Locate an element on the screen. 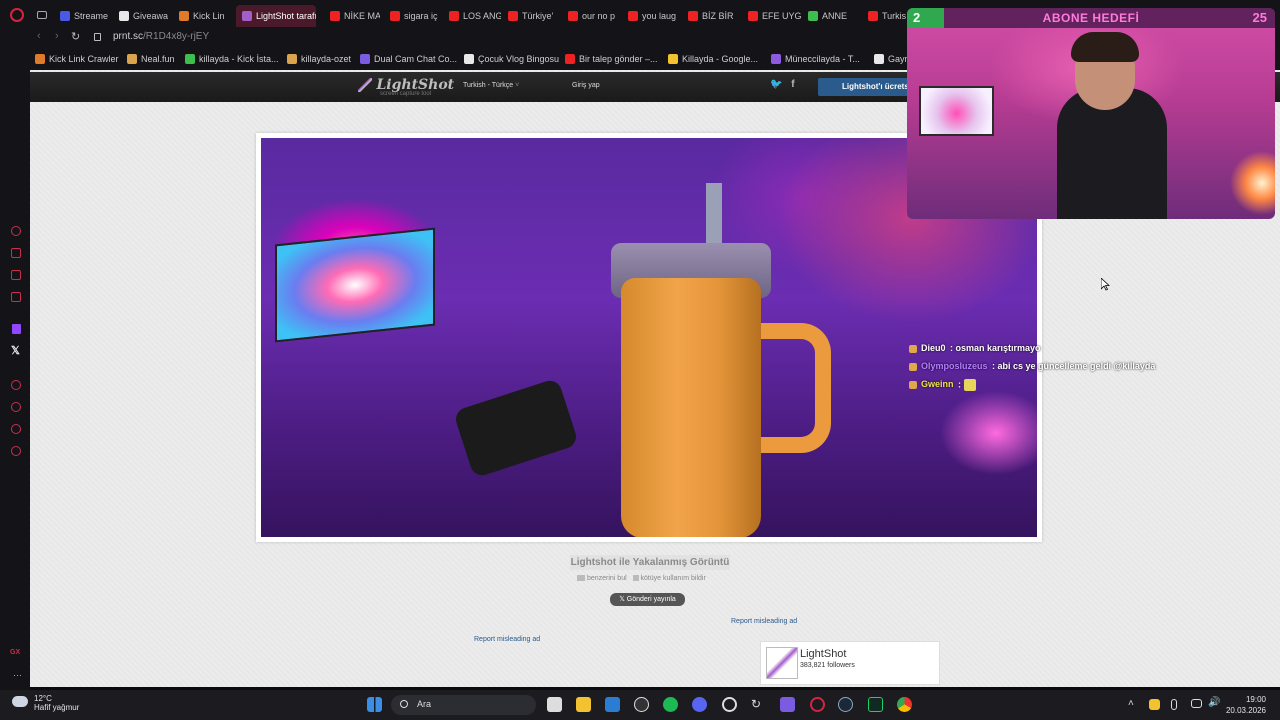  sidebar-player-icon is located at coordinates (16, 385).